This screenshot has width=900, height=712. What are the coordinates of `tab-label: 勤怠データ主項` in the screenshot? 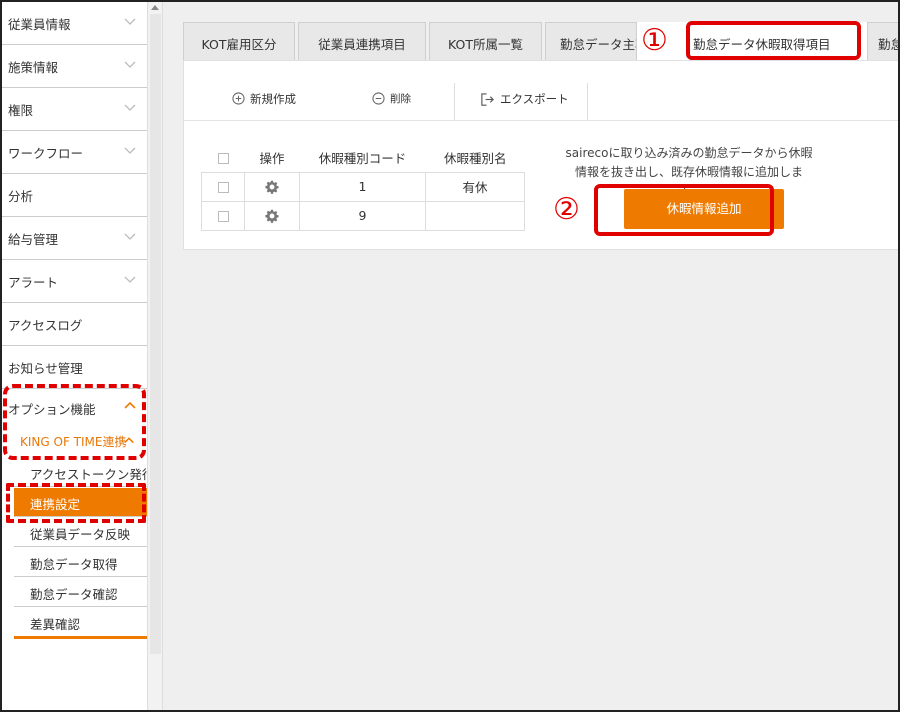 It's located at (598, 44).